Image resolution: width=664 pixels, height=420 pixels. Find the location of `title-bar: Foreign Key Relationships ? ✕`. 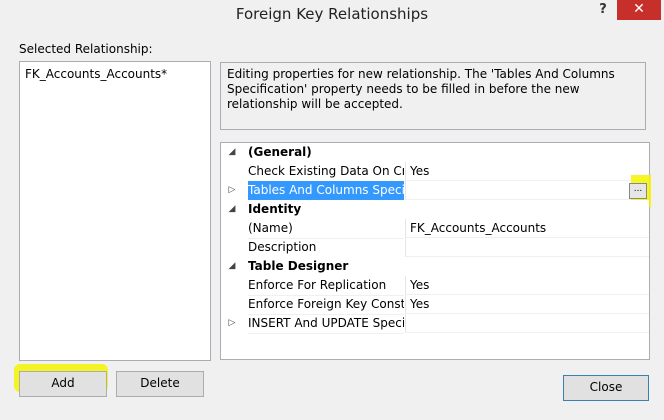

title-bar: Foreign Key Relationships ? ✕ is located at coordinates (332, 14).